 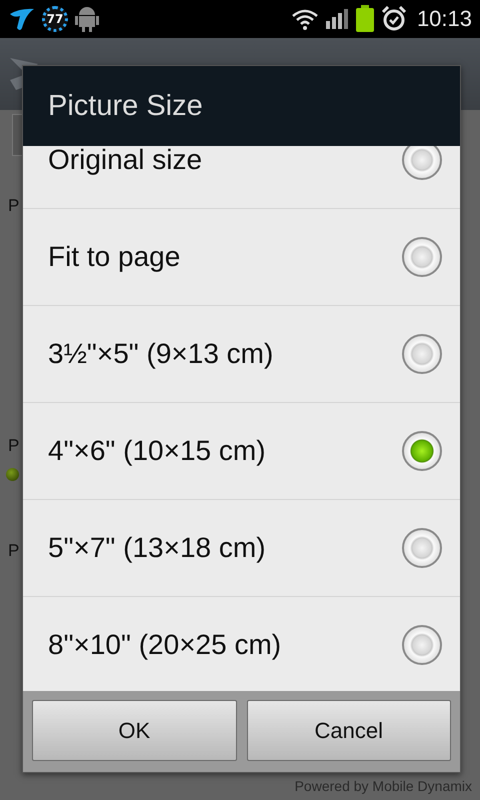 I want to click on signal-icon, so click(x=336, y=19).